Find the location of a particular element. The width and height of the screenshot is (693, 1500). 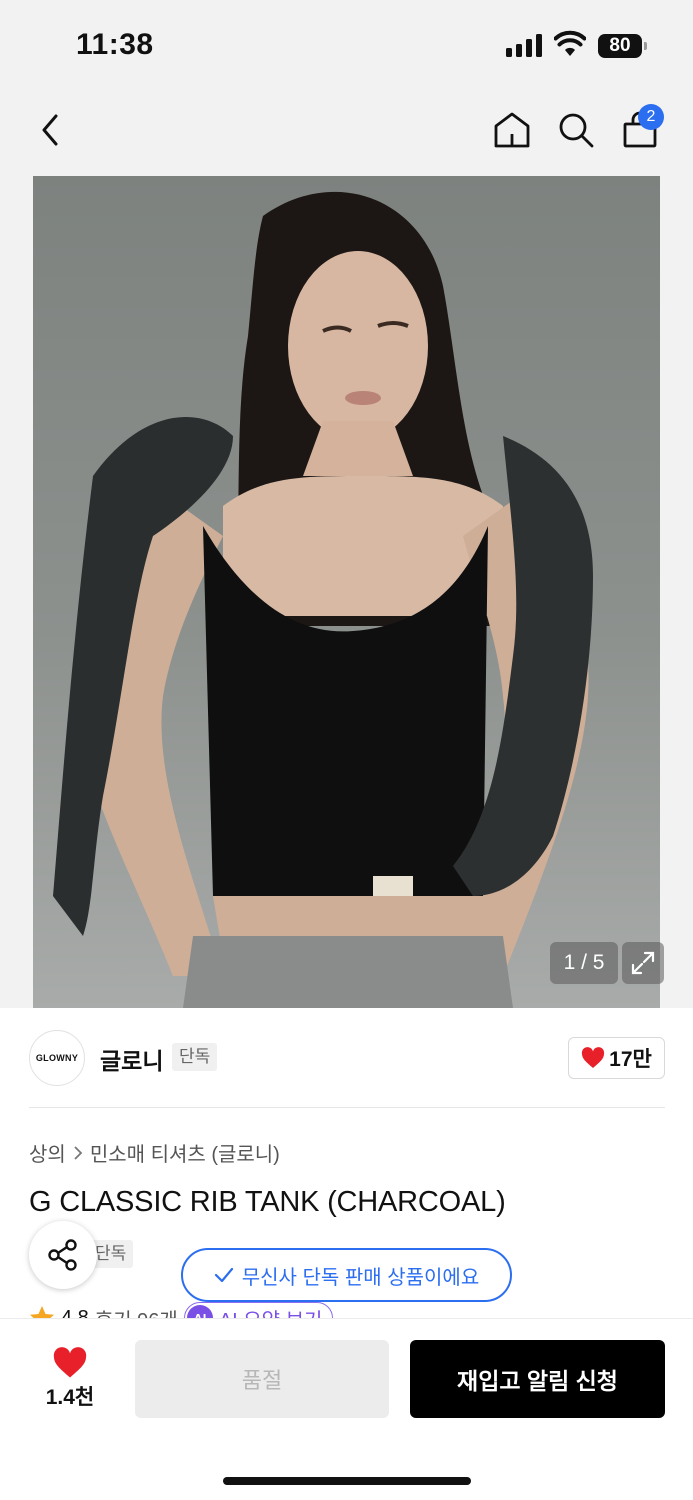

battery-level: 80 is located at coordinates (620, 46).